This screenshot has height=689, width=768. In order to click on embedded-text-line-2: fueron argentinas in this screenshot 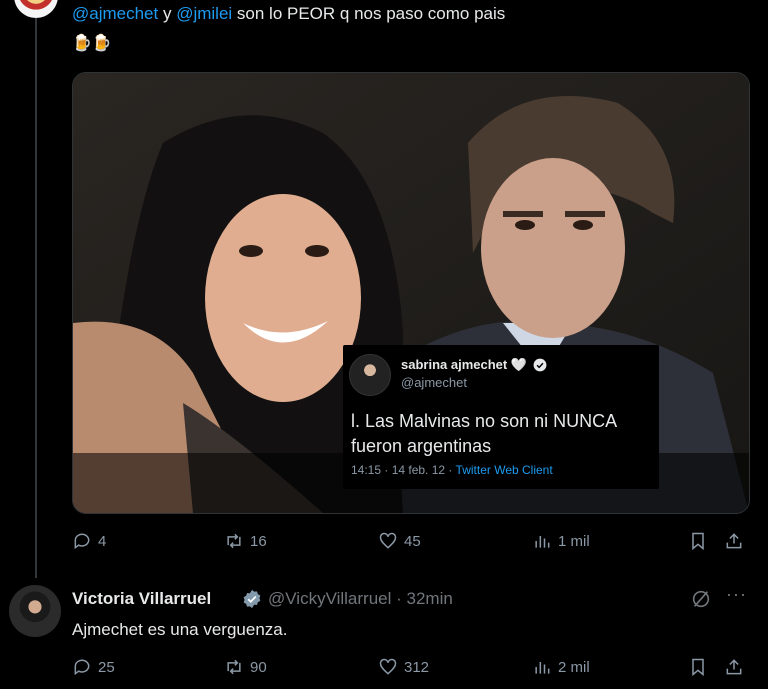, I will do `click(421, 446)`.